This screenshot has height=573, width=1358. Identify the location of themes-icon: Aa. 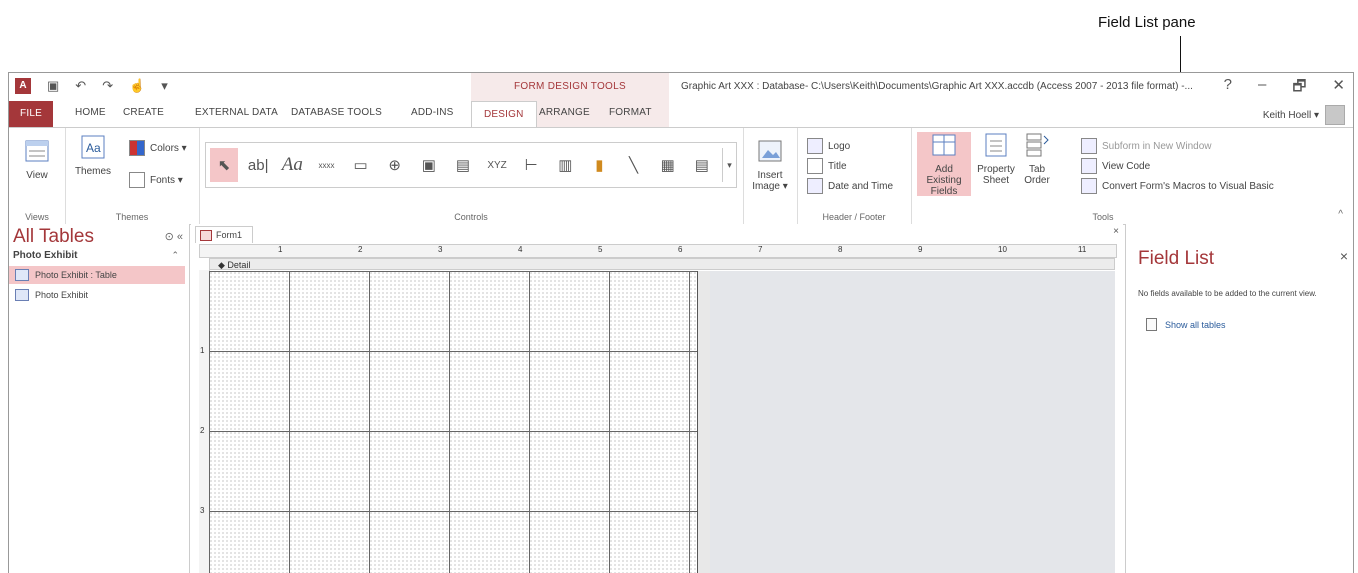
(93, 147).